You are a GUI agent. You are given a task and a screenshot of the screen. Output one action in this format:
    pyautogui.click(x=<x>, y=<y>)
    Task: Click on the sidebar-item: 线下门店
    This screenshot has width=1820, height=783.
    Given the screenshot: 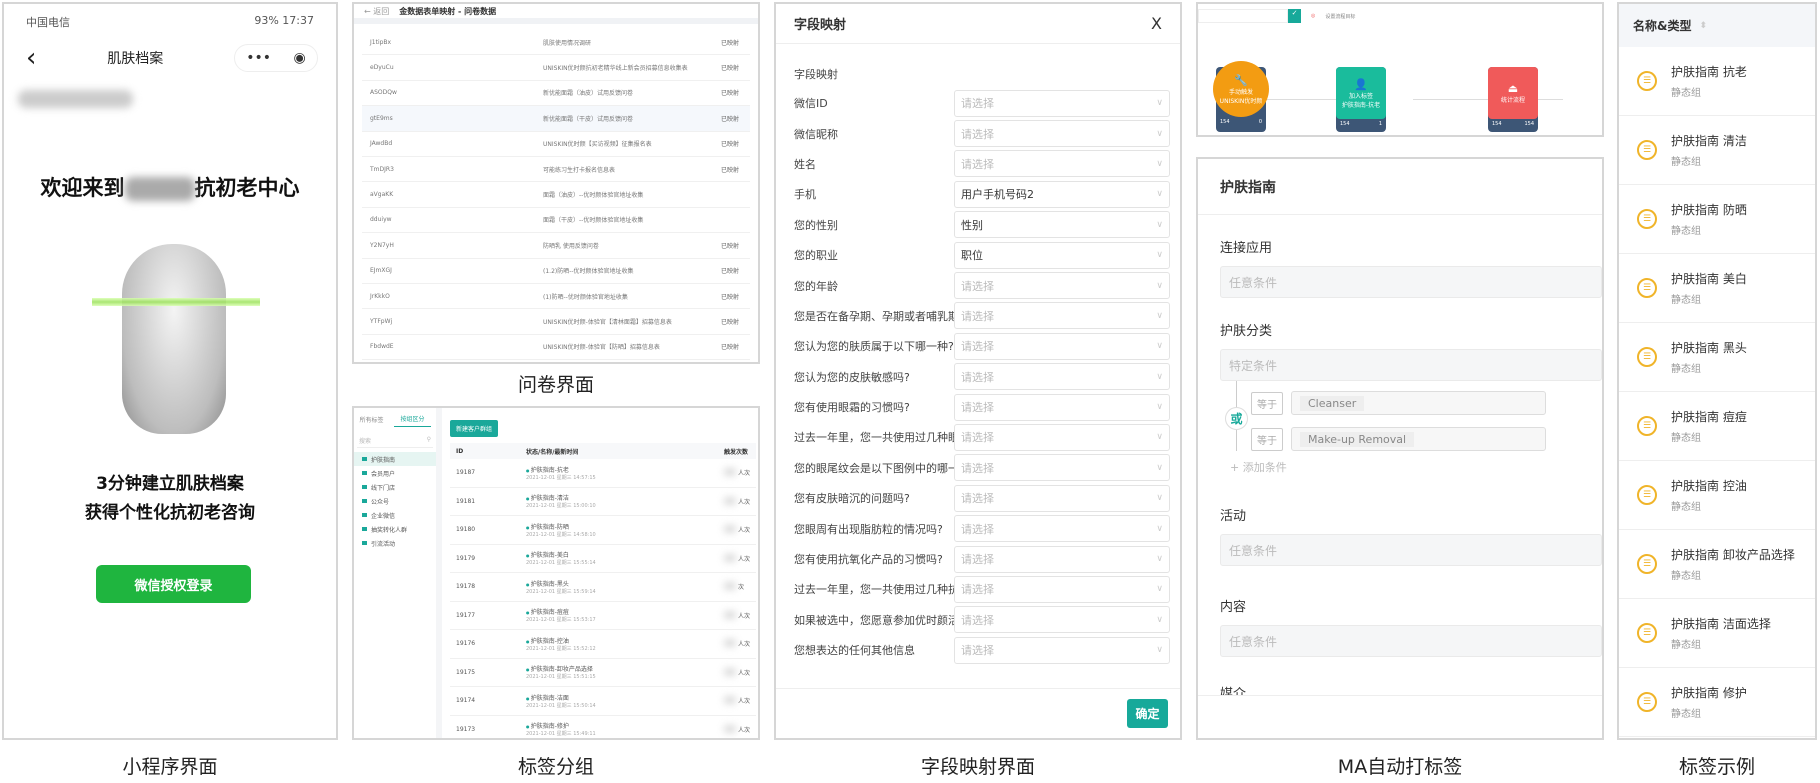 What is the action you would take?
    pyautogui.click(x=395, y=487)
    